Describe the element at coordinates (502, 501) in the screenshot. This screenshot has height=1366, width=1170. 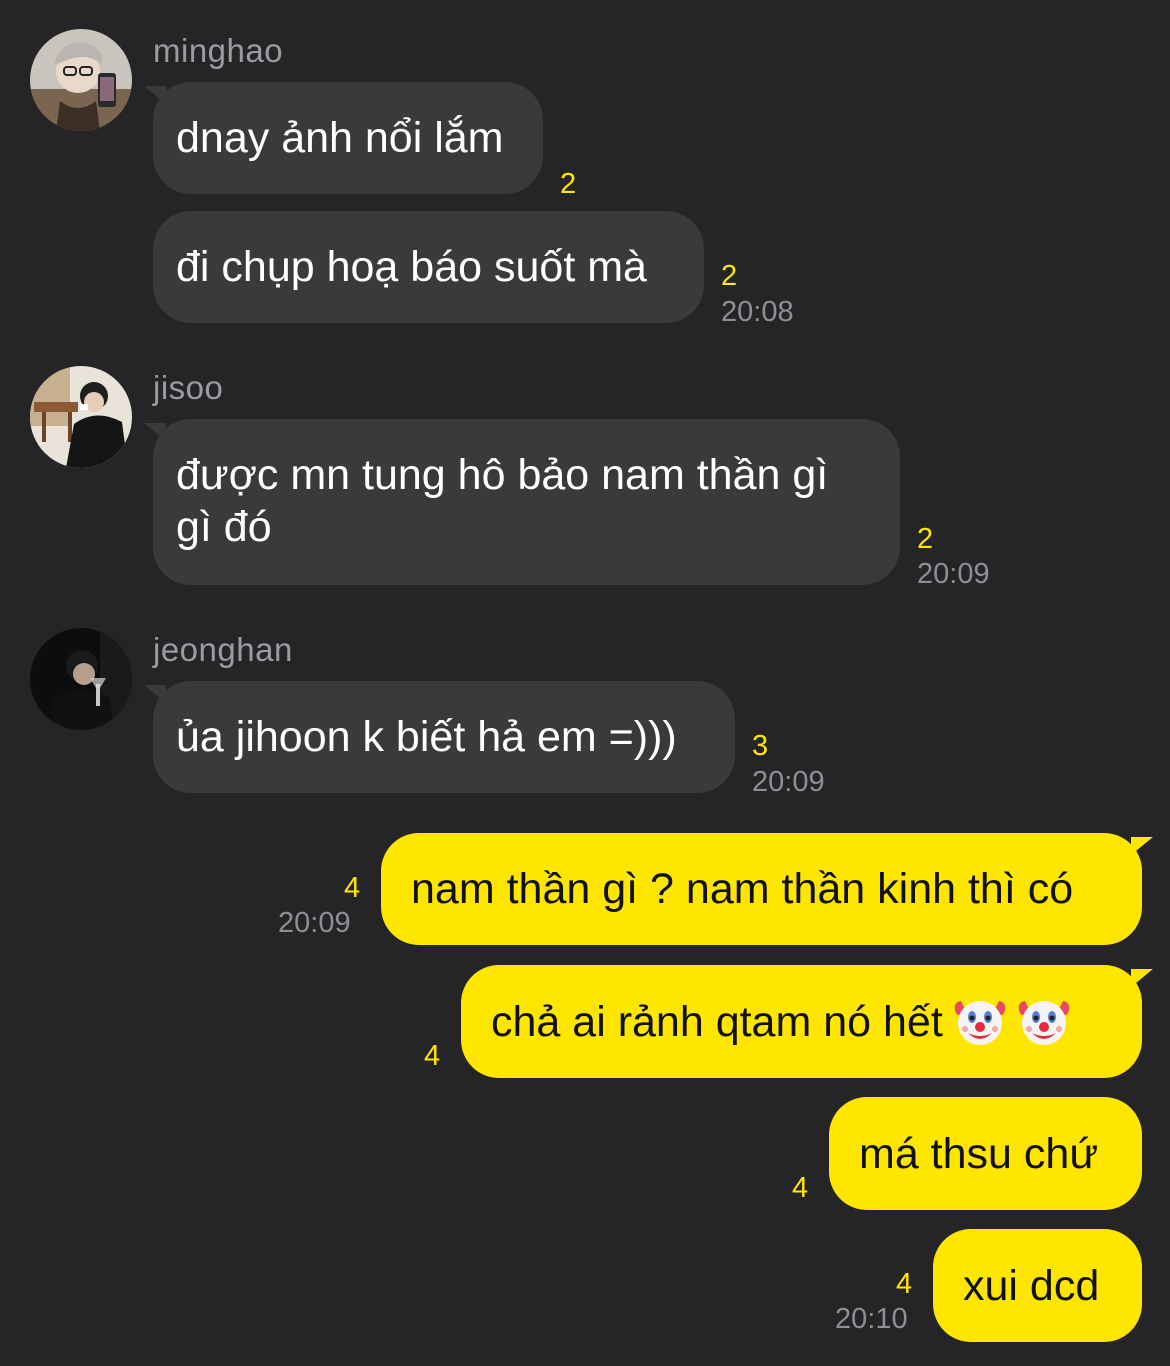
I see `message-text: được mn tung hô bảo nam thần gì gì đó` at that location.